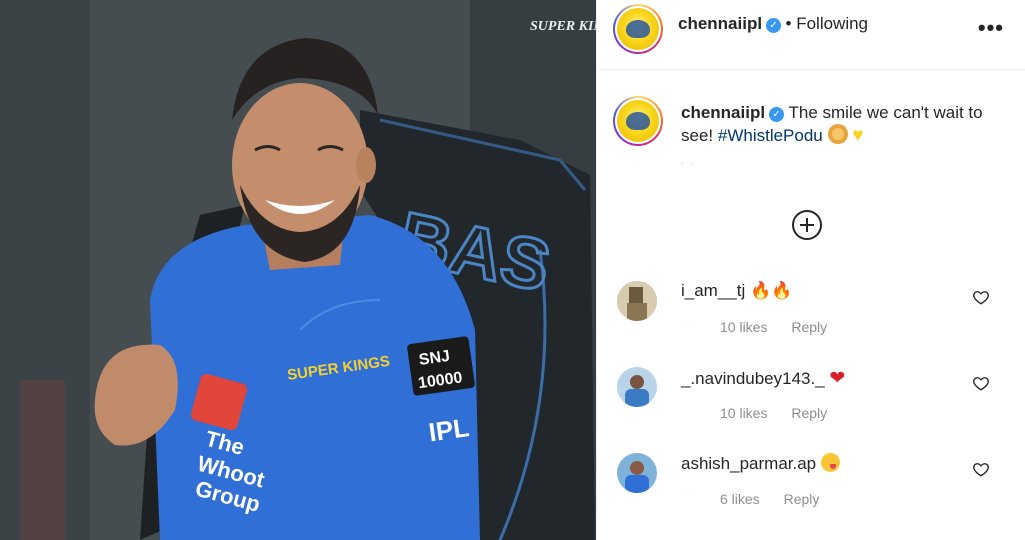 The width and height of the screenshot is (1025, 540). I want to click on following-button: • Following, so click(827, 23).